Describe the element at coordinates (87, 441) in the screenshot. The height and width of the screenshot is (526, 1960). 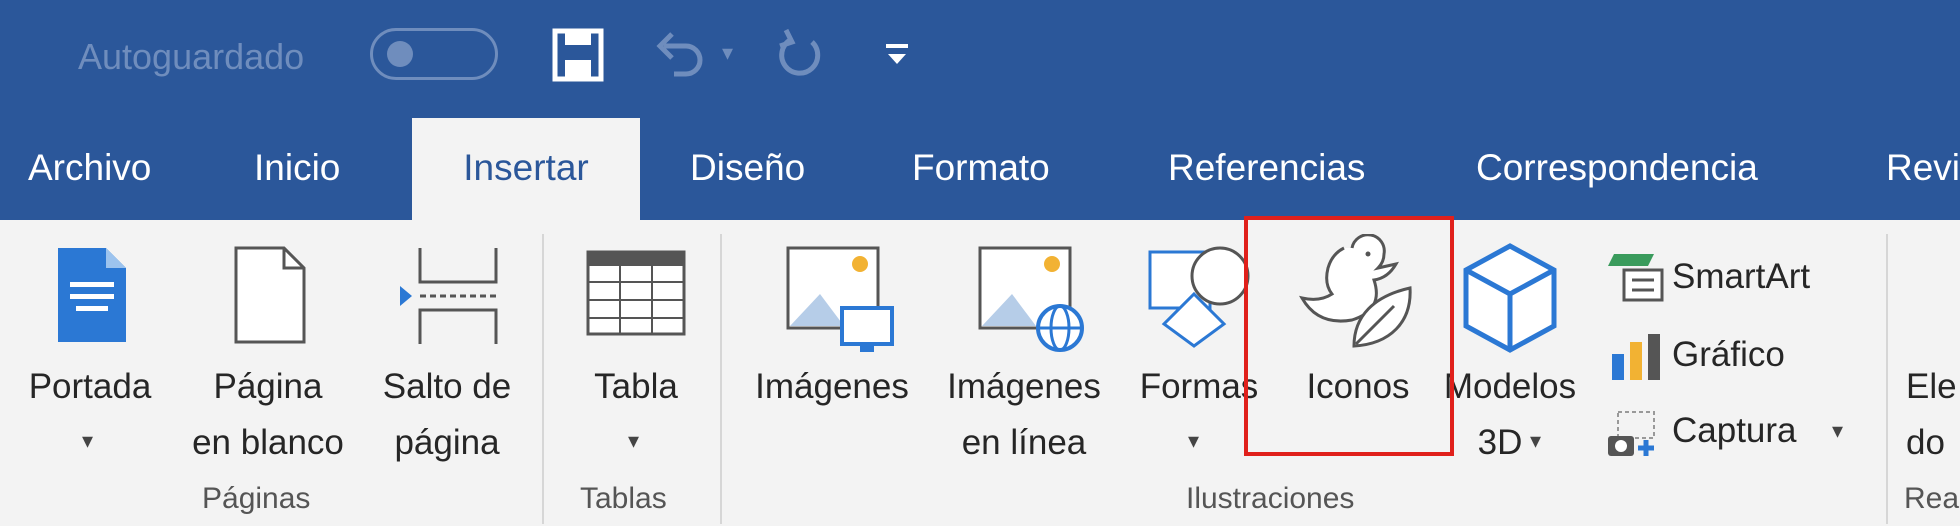
I see `portada-dropdown-icon: ▾` at that location.